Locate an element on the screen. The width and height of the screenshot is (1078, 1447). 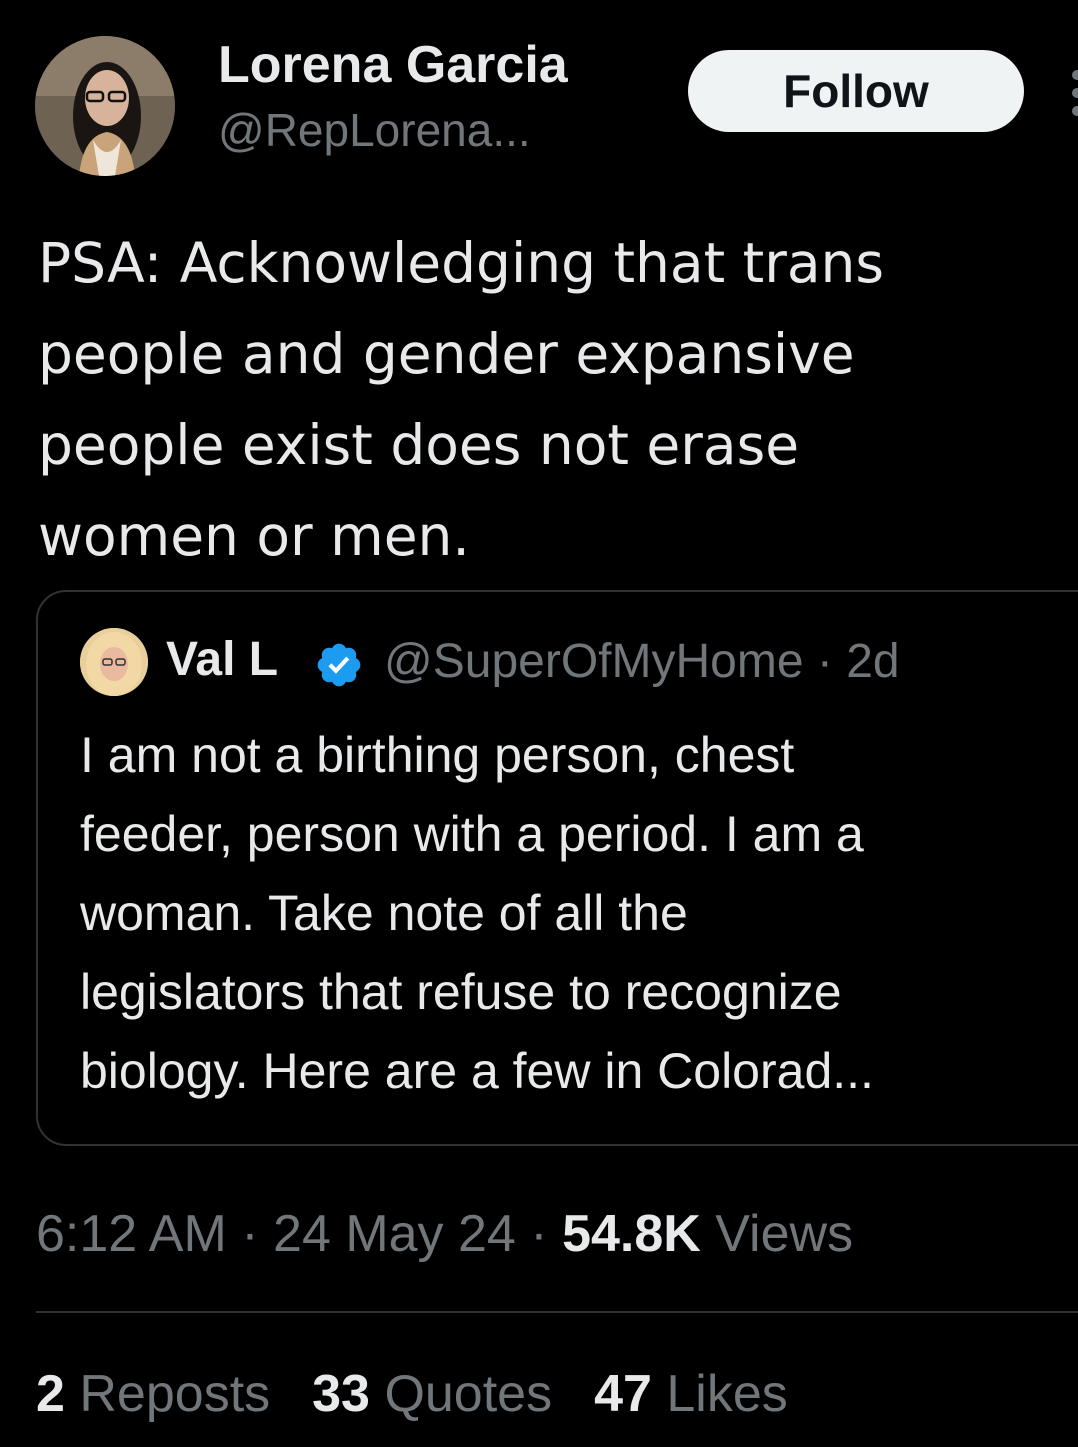
verified-badge-icon is located at coordinates (339, 665).